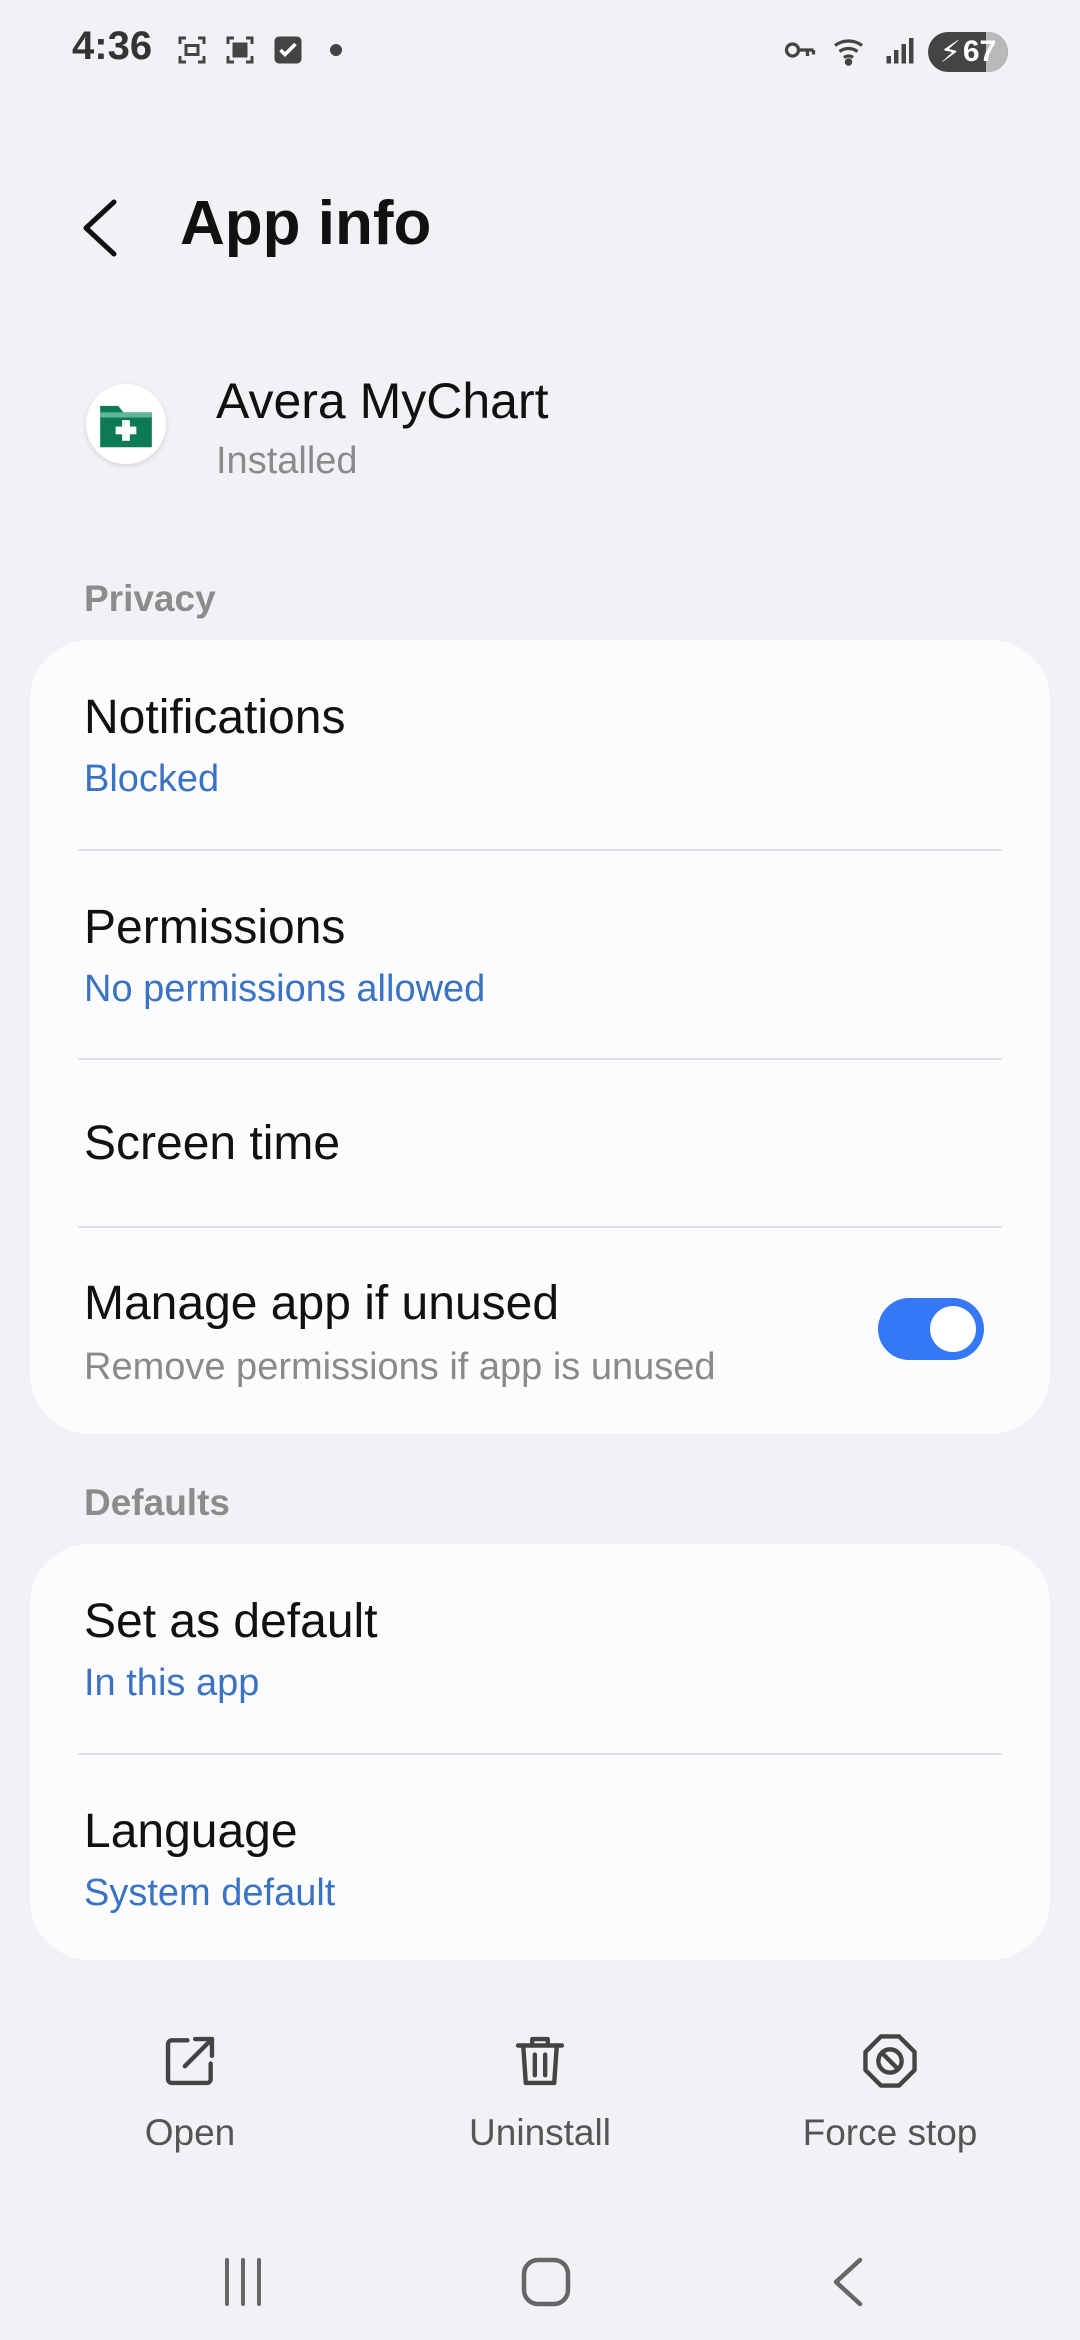  Describe the element at coordinates (890, 2100) in the screenshot. I see `force-stop-button: Force stop` at that location.